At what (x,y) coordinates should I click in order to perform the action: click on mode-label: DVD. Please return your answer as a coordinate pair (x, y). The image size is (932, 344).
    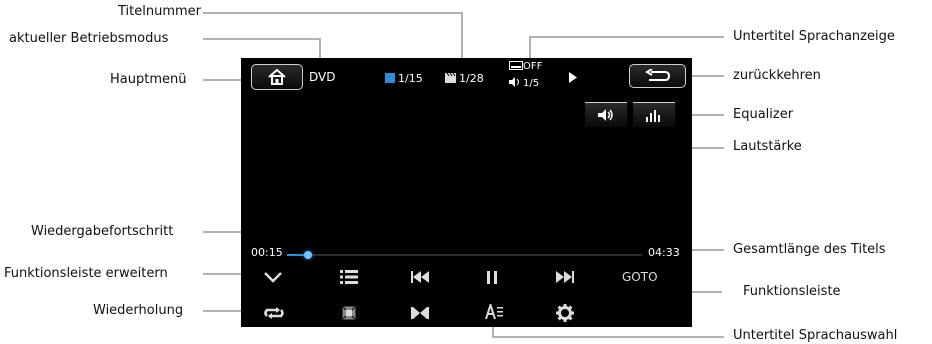
    Looking at the image, I should click on (322, 77).